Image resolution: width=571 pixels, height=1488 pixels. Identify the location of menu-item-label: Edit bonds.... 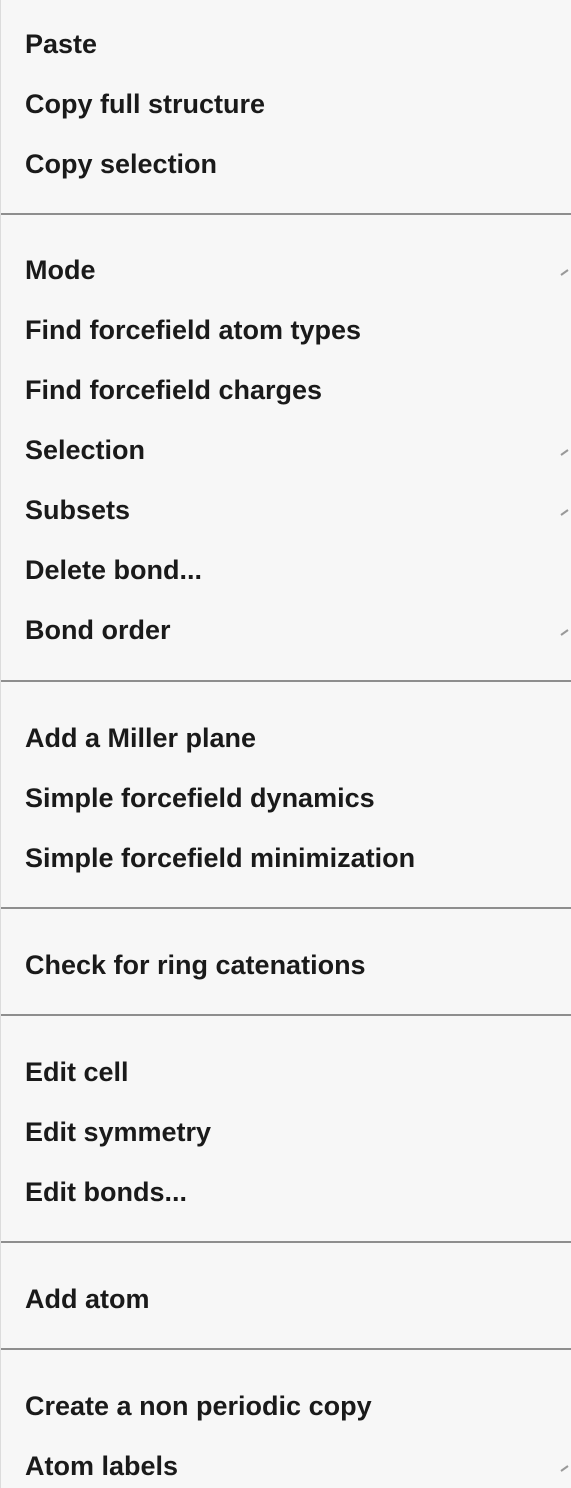
(106, 1191).